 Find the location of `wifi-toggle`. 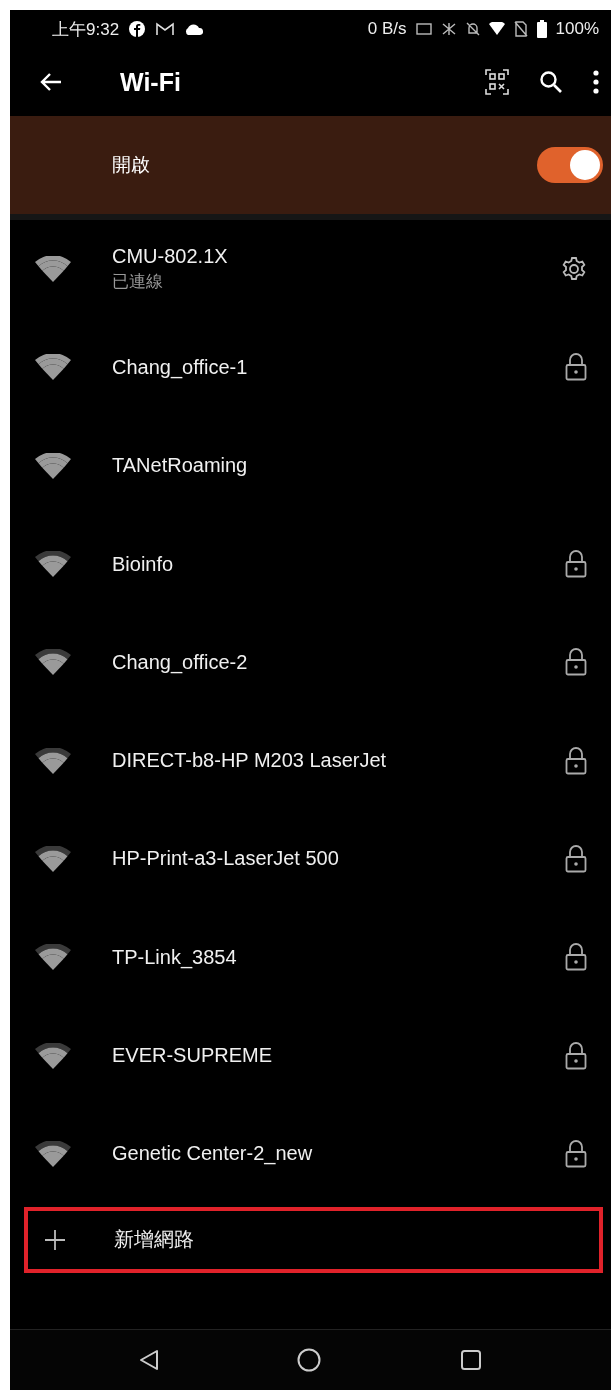

wifi-toggle is located at coordinates (570, 165).